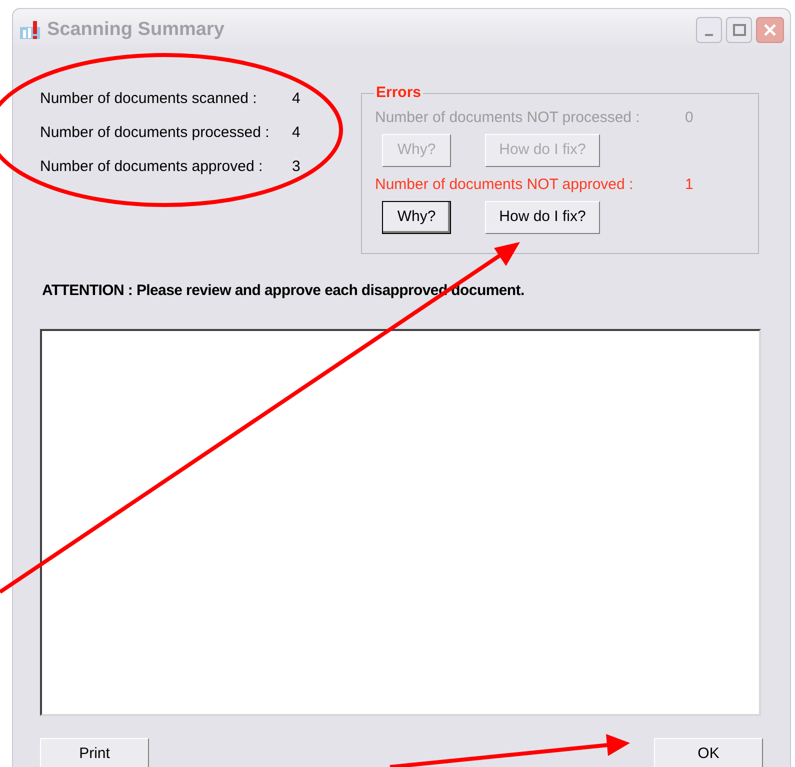  What do you see at coordinates (739, 30) in the screenshot?
I see `maximize-button` at bounding box center [739, 30].